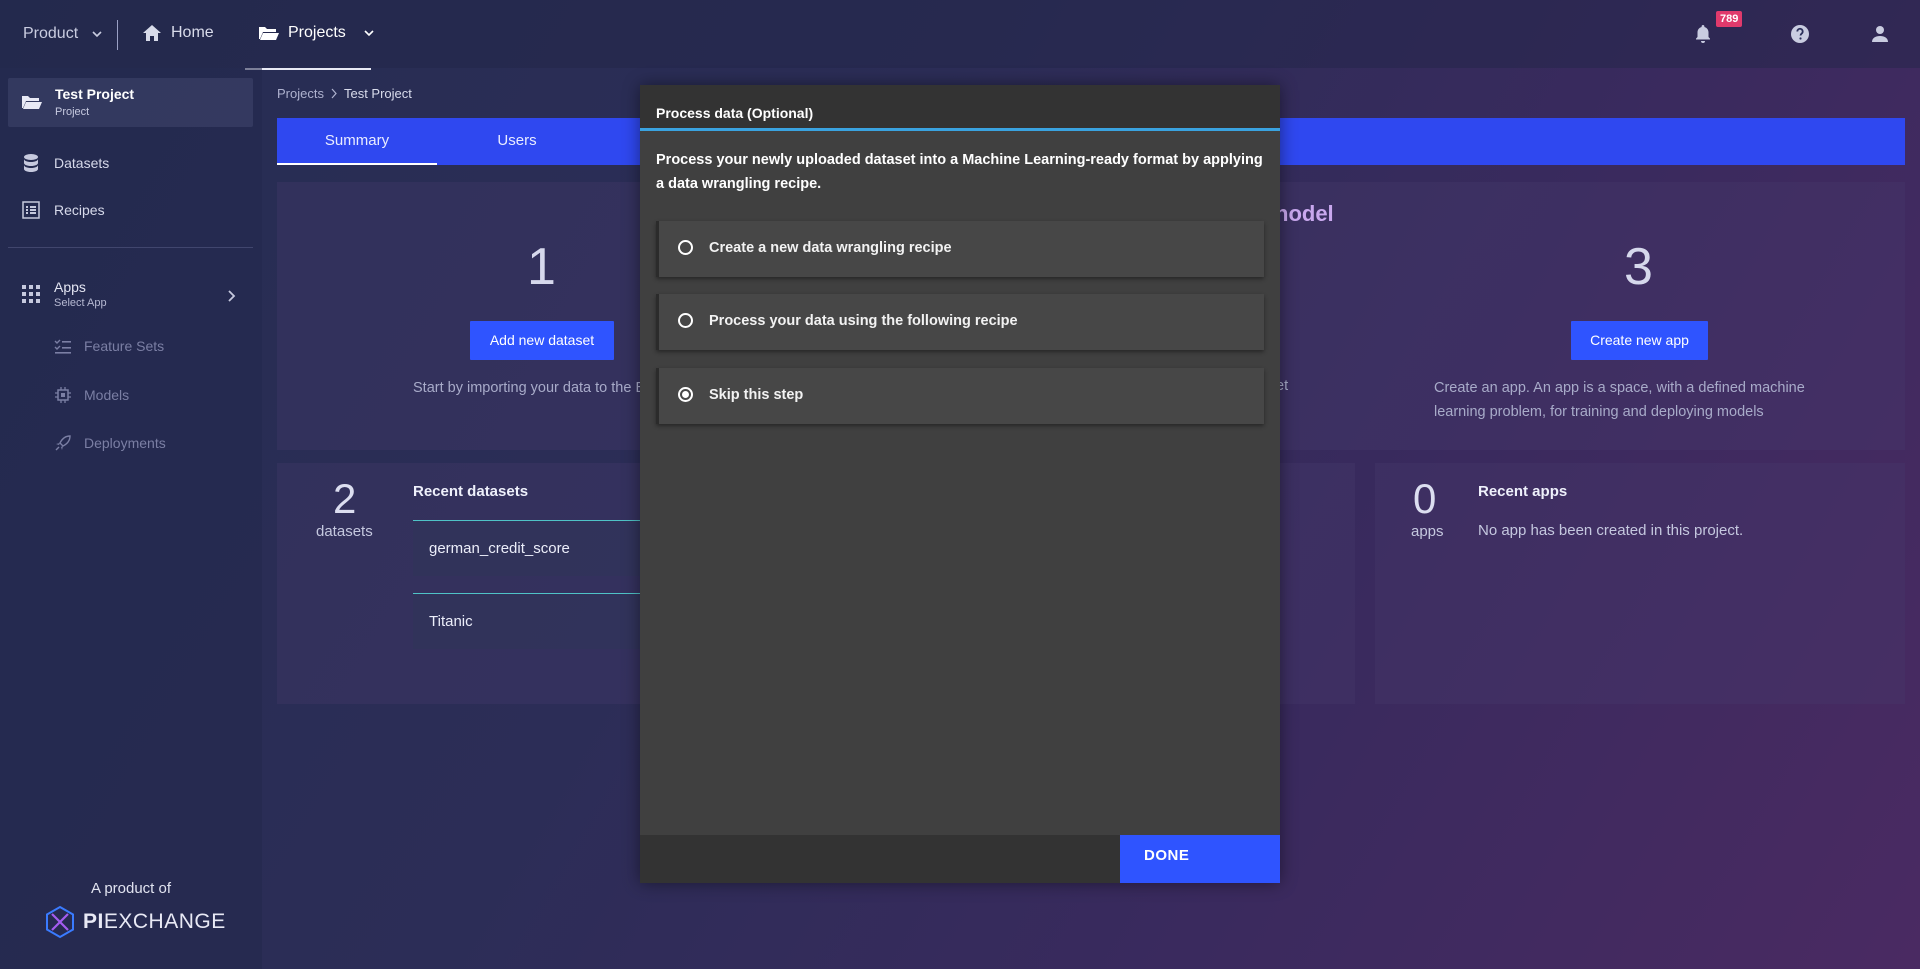 The width and height of the screenshot is (1920, 969). I want to click on sidebar-item-deployments: Deployments, so click(110, 443).